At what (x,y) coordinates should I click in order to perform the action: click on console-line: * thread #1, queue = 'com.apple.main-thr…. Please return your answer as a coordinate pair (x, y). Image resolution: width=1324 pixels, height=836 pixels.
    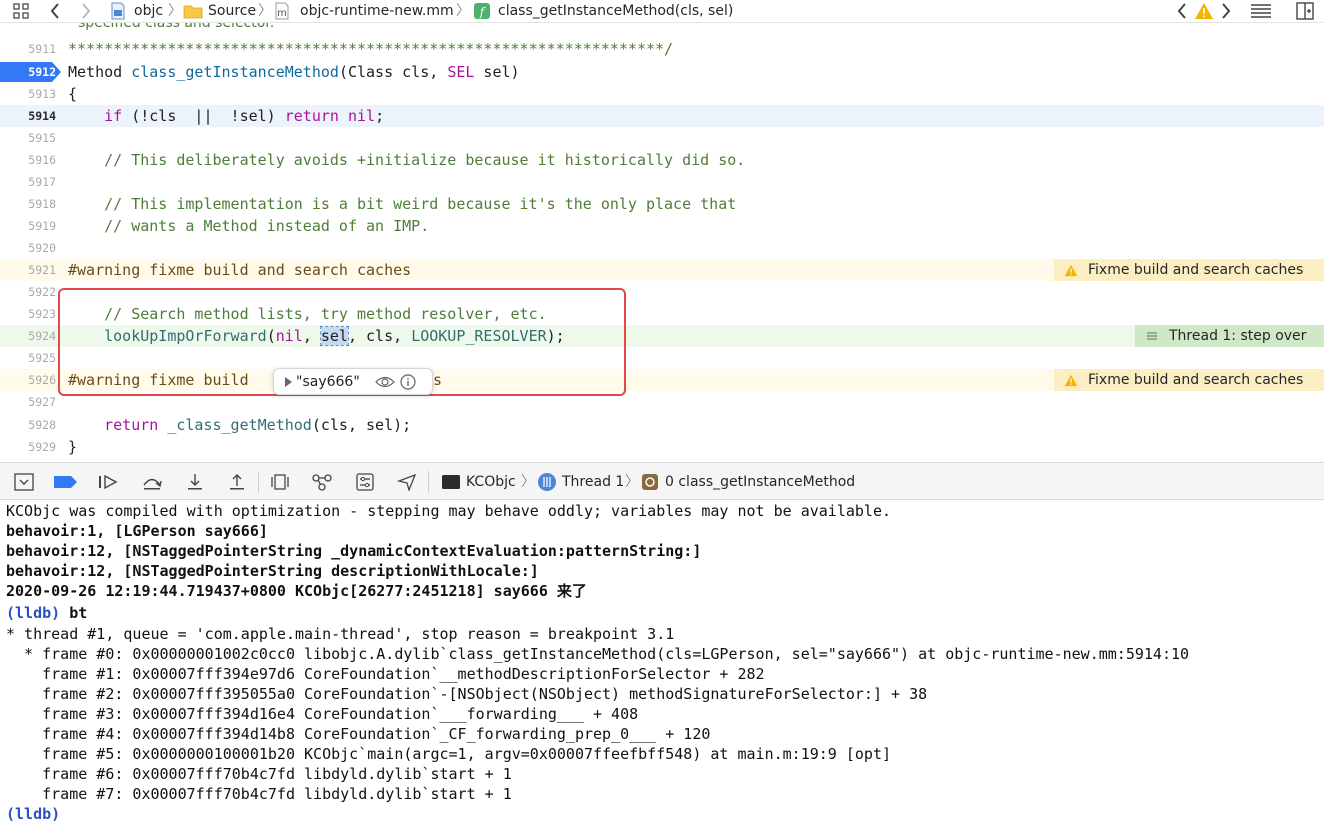
    Looking at the image, I should click on (340, 634).